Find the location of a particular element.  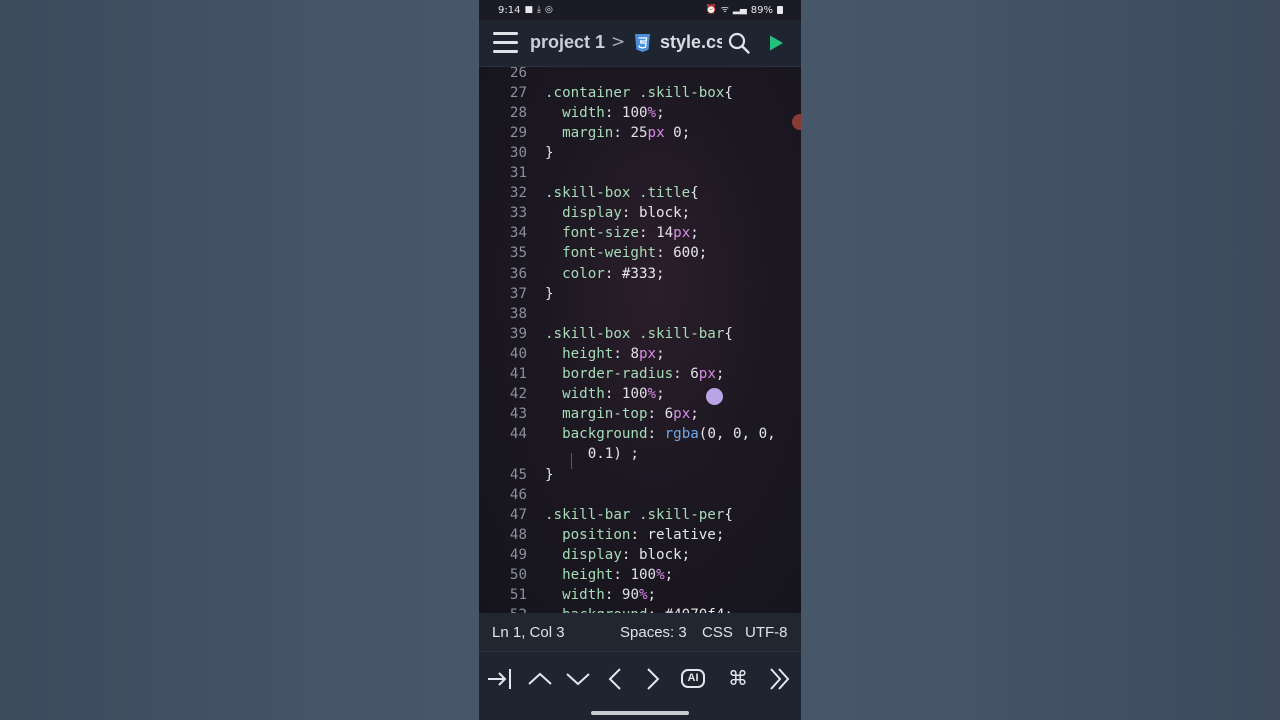

code-line: 32 .skill-box .title{ is located at coordinates (640, 193).